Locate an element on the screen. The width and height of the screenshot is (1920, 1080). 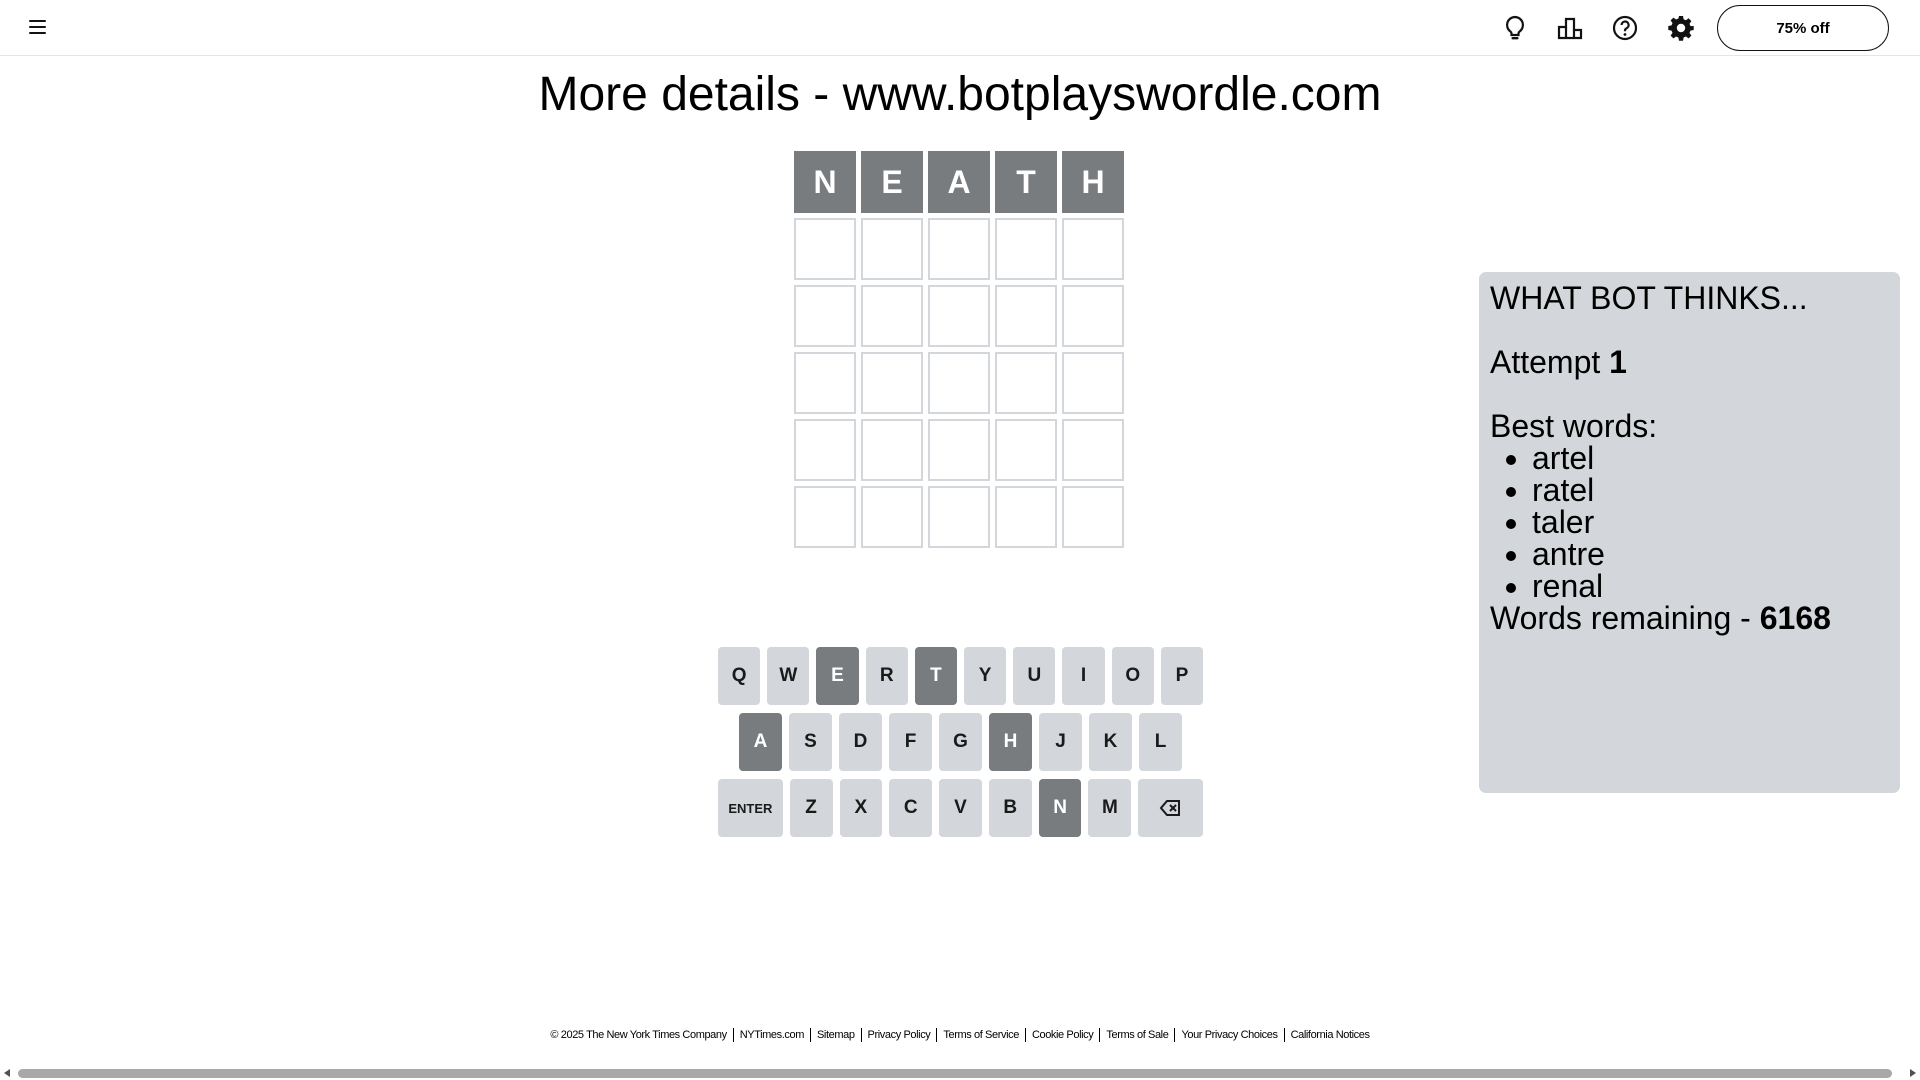
scrollbar-thumb is located at coordinates (955, 1073).